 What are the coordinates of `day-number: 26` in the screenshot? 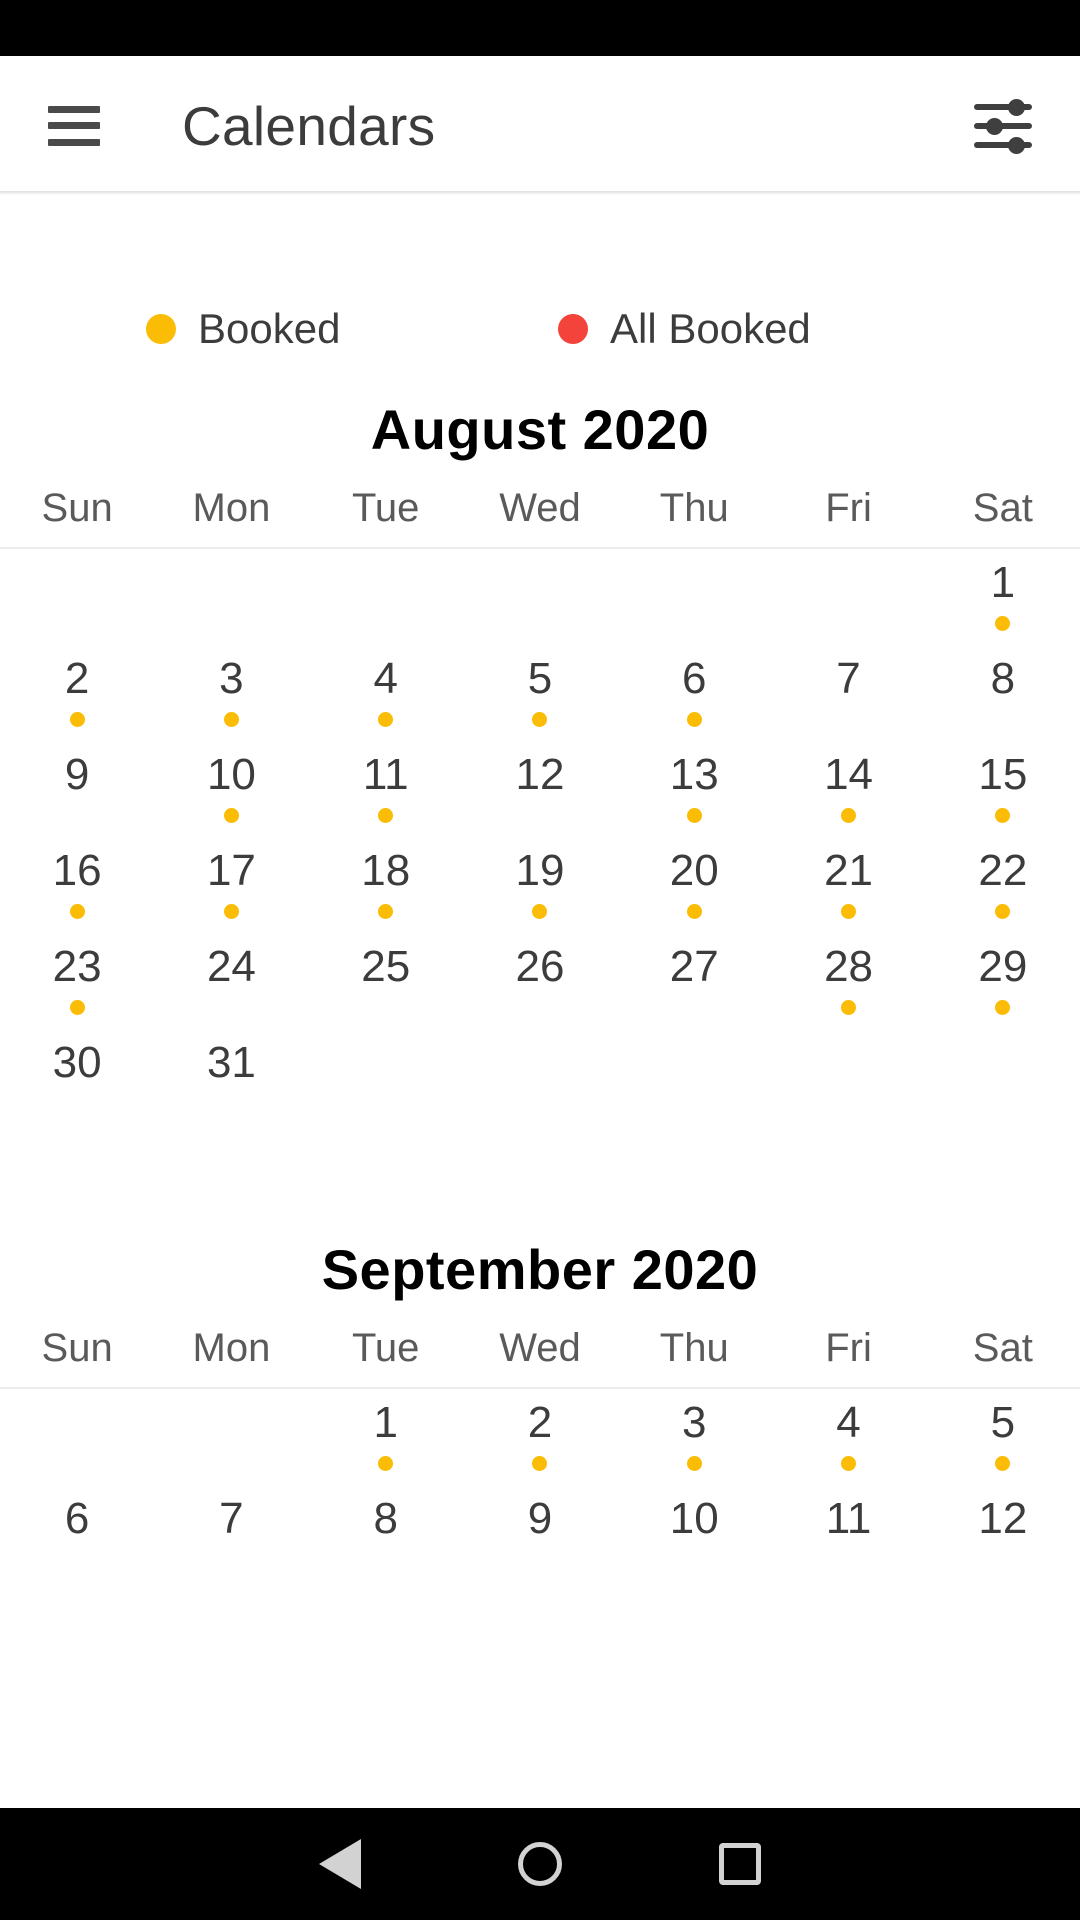 It's located at (540, 966).